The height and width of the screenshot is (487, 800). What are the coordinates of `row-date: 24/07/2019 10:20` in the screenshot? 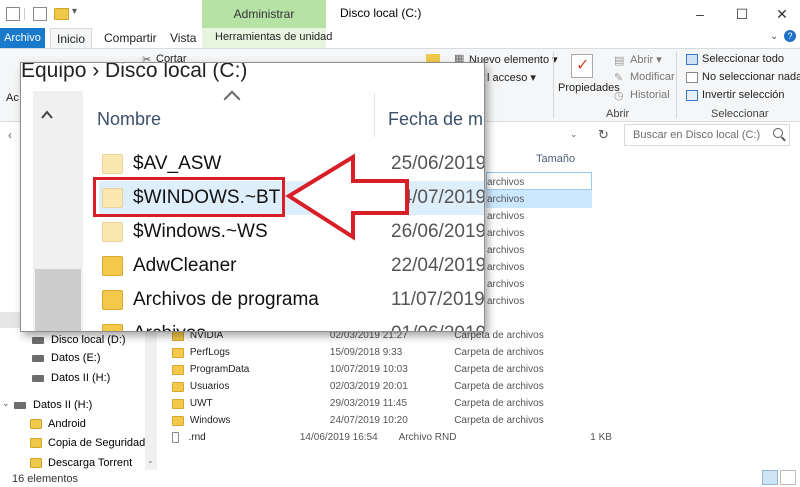 It's located at (368, 420).